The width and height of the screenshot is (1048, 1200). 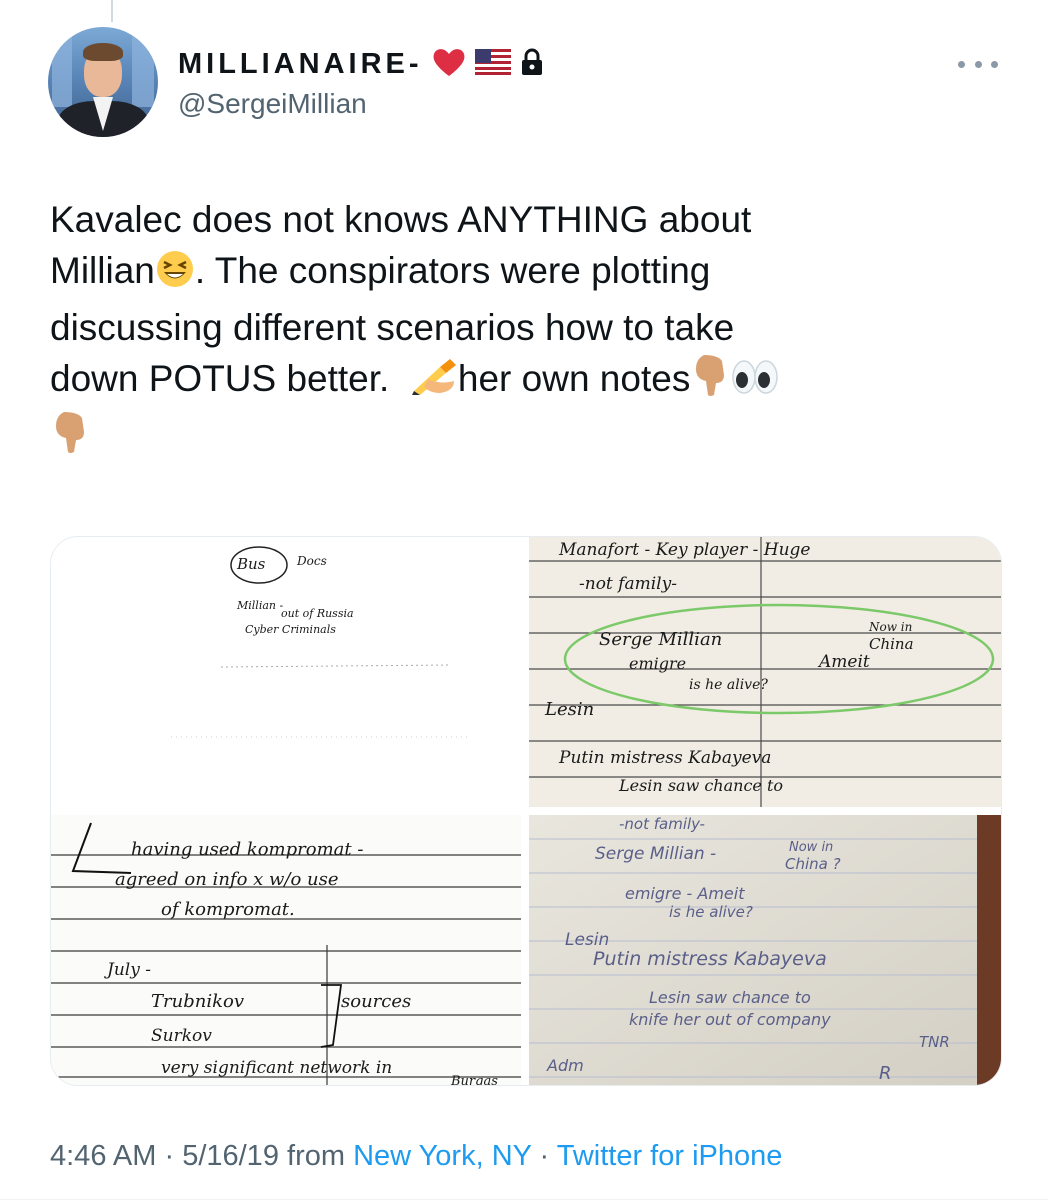 I want to click on note4-line: Now in, so click(x=811, y=847).